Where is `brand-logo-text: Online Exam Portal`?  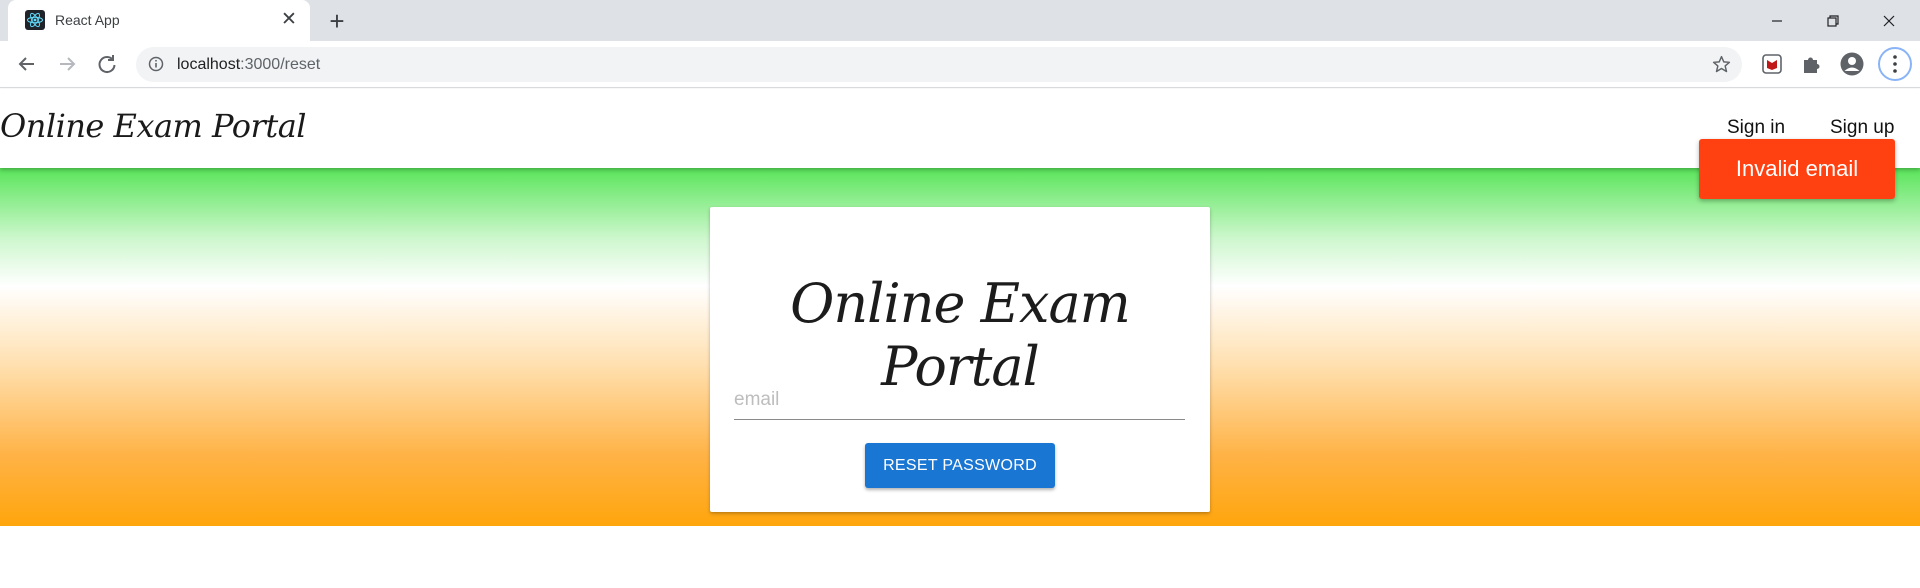
brand-logo-text: Online Exam Portal is located at coordinates (153, 126).